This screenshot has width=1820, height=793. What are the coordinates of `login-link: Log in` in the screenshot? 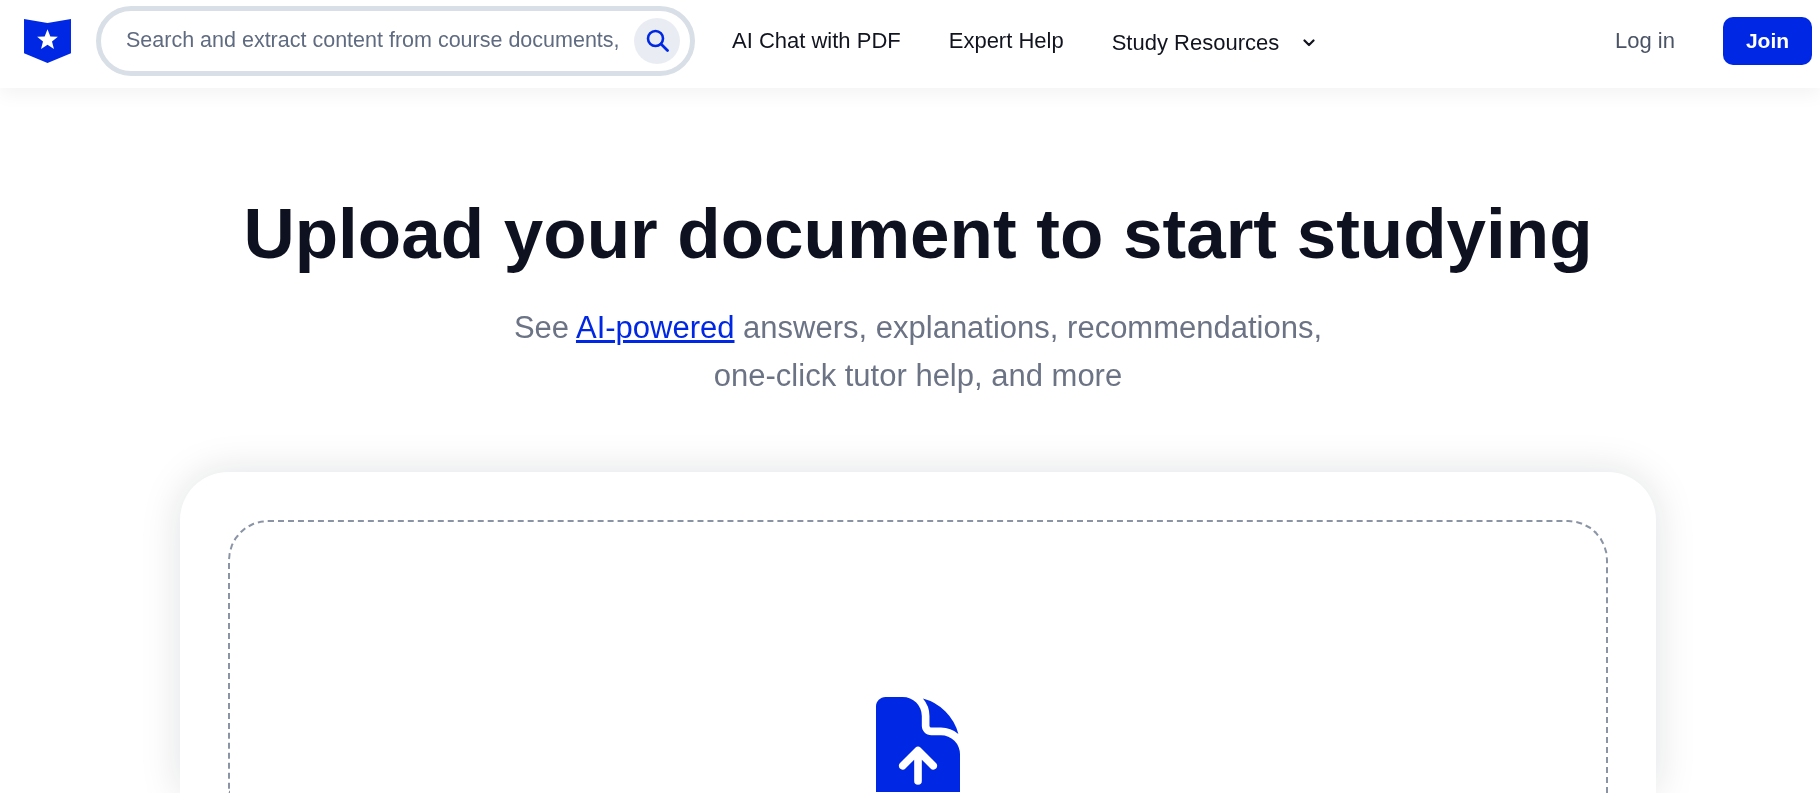 It's located at (1645, 40).